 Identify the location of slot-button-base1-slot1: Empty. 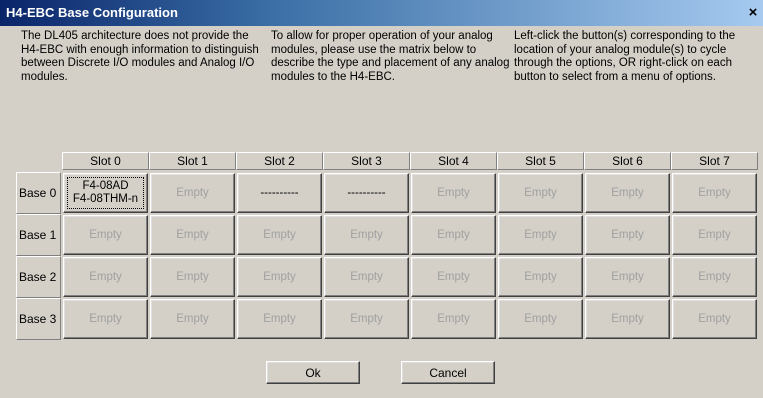
(192, 235).